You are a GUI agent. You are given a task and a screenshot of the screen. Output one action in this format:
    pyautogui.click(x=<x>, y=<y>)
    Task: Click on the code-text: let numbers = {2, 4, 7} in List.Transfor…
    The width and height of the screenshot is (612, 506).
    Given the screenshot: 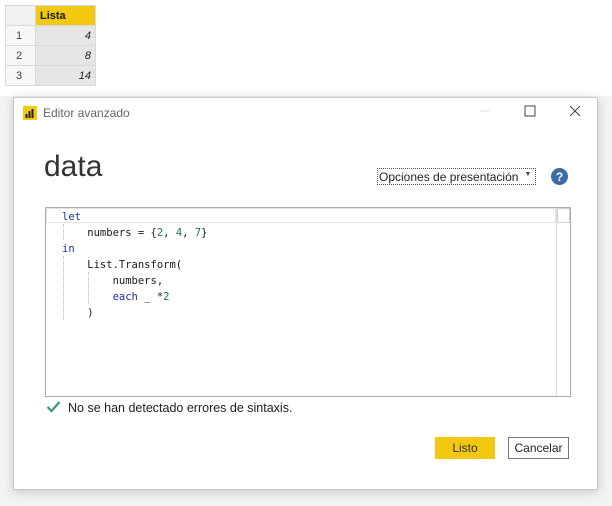 What is the action you would take?
    pyautogui.click(x=134, y=265)
    